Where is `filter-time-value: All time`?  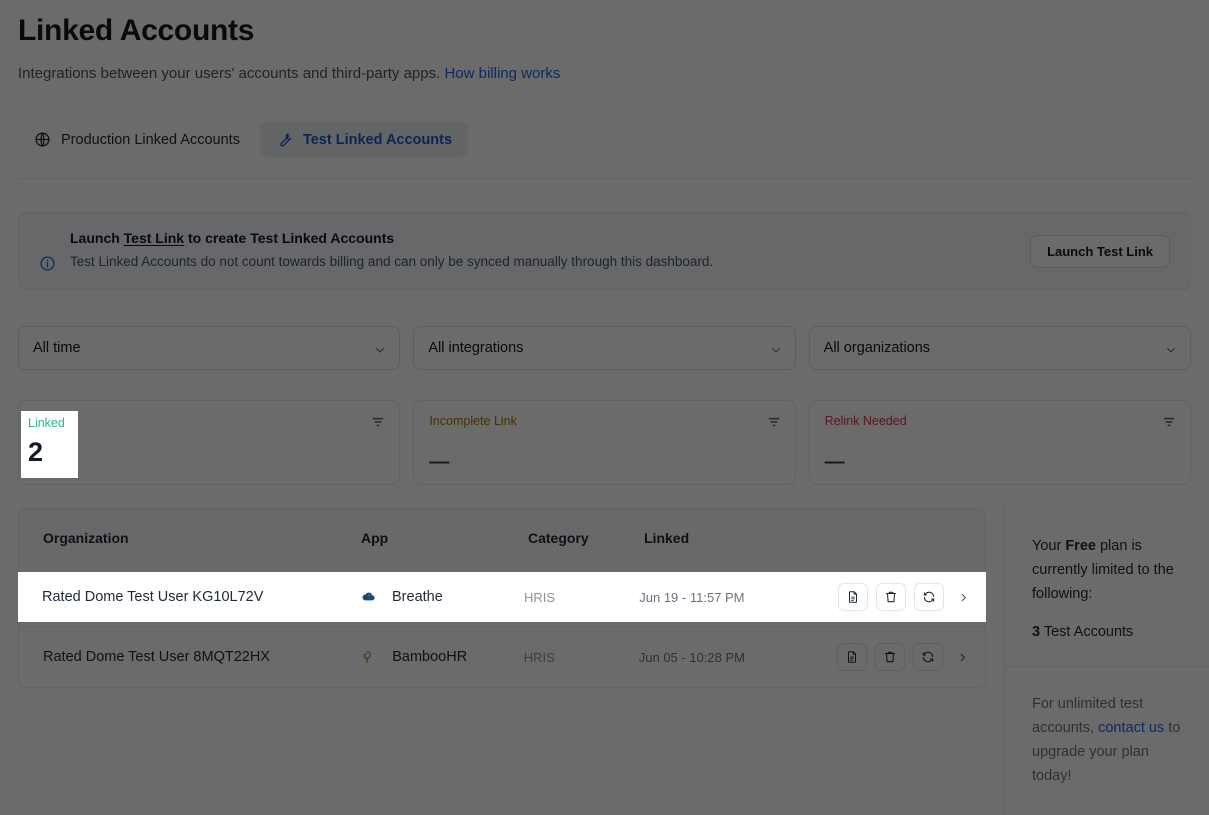 filter-time-value: All time is located at coordinates (57, 348).